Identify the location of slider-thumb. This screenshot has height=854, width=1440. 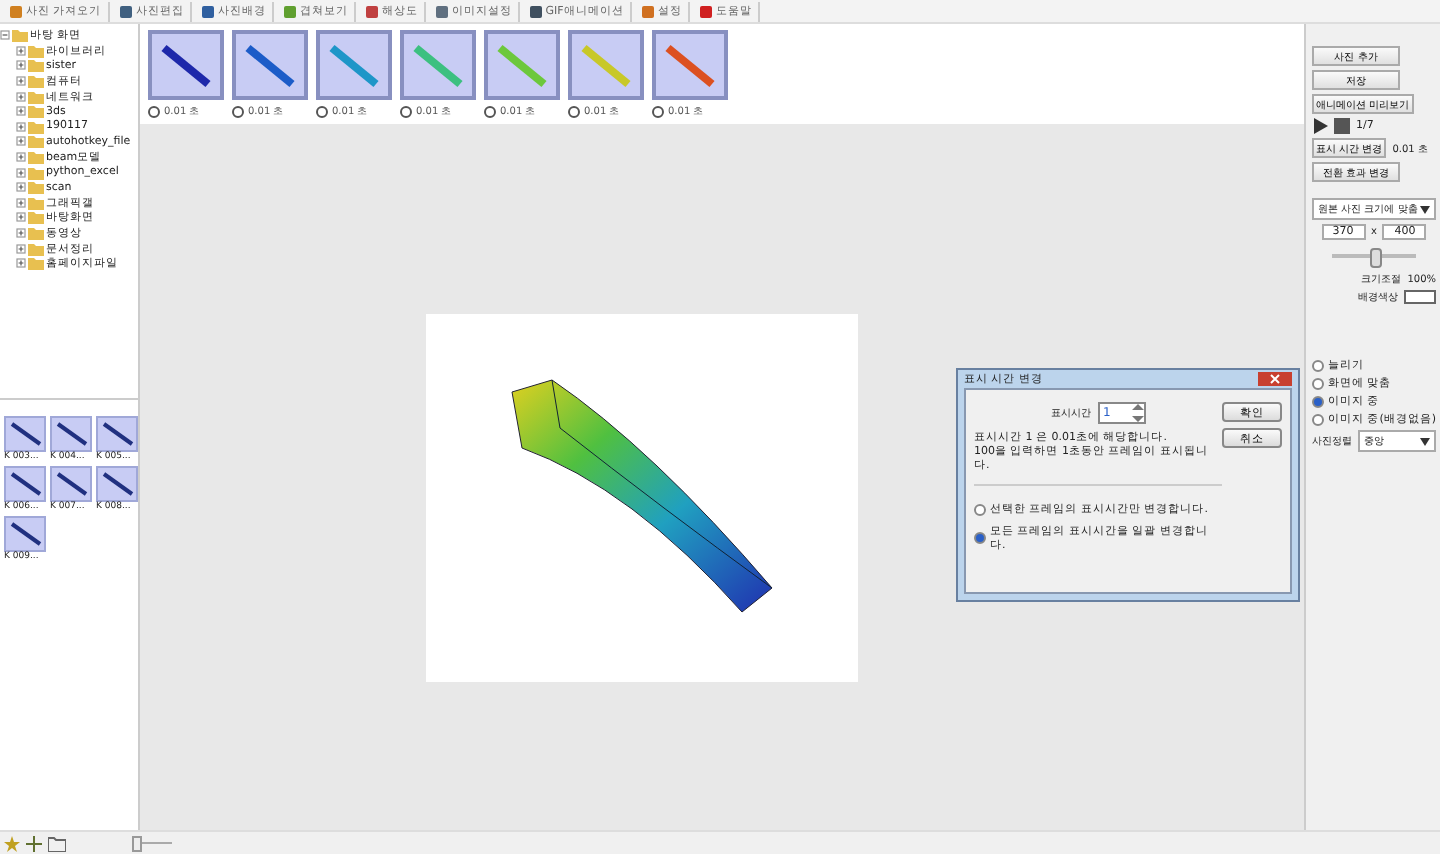
(1376, 258).